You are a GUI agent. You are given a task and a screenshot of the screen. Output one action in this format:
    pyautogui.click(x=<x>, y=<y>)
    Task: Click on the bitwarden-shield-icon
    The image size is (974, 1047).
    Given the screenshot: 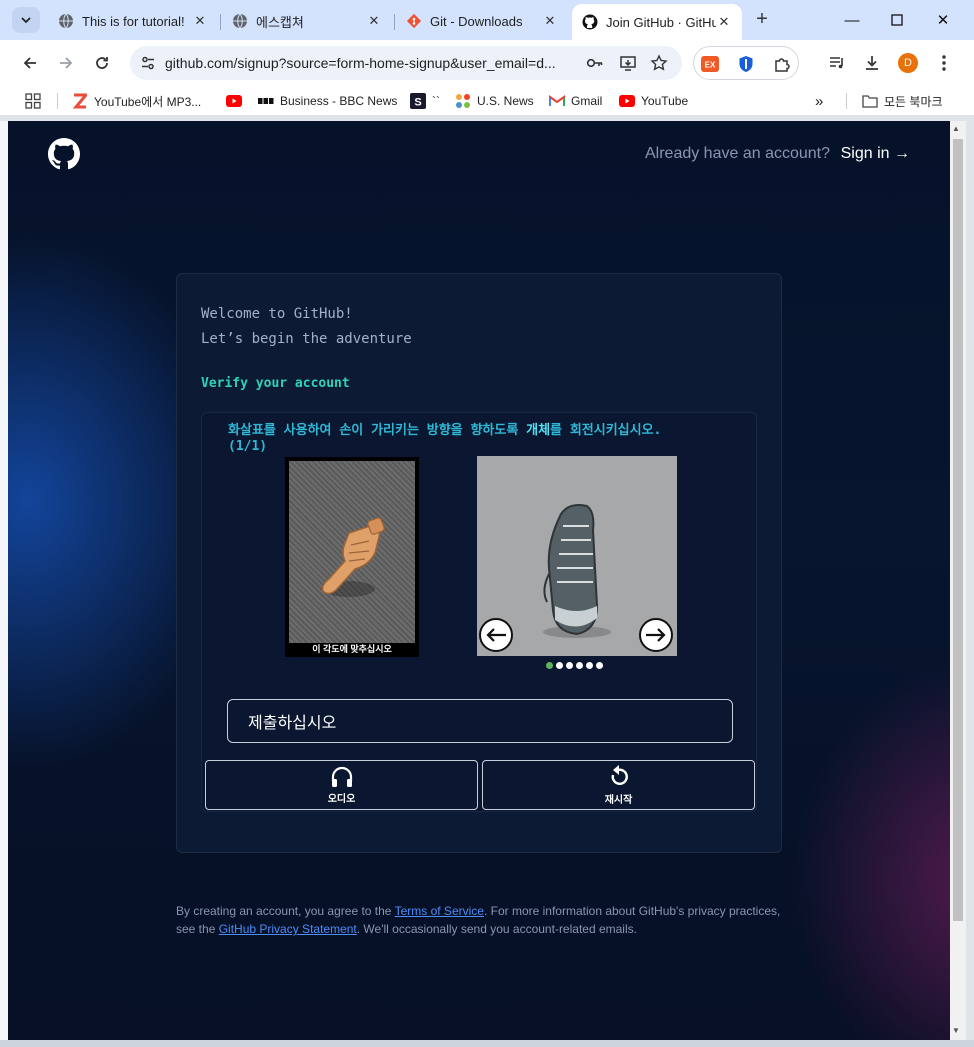 What is the action you would take?
    pyautogui.click(x=746, y=64)
    